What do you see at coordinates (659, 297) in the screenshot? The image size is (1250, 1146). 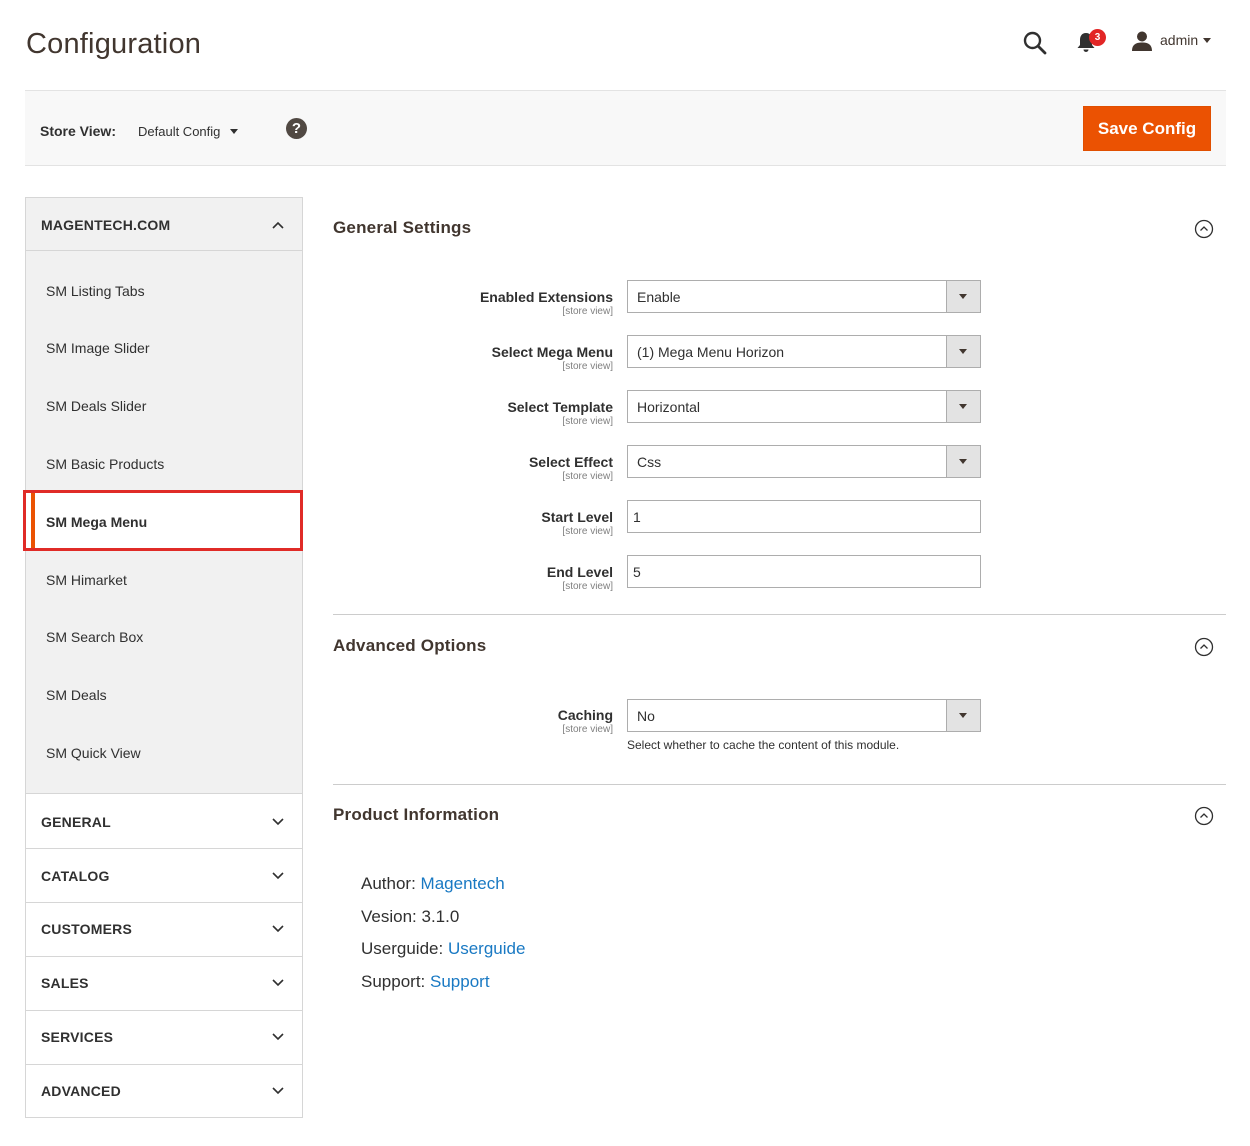 I see `select-value: Enable` at bounding box center [659, 297].